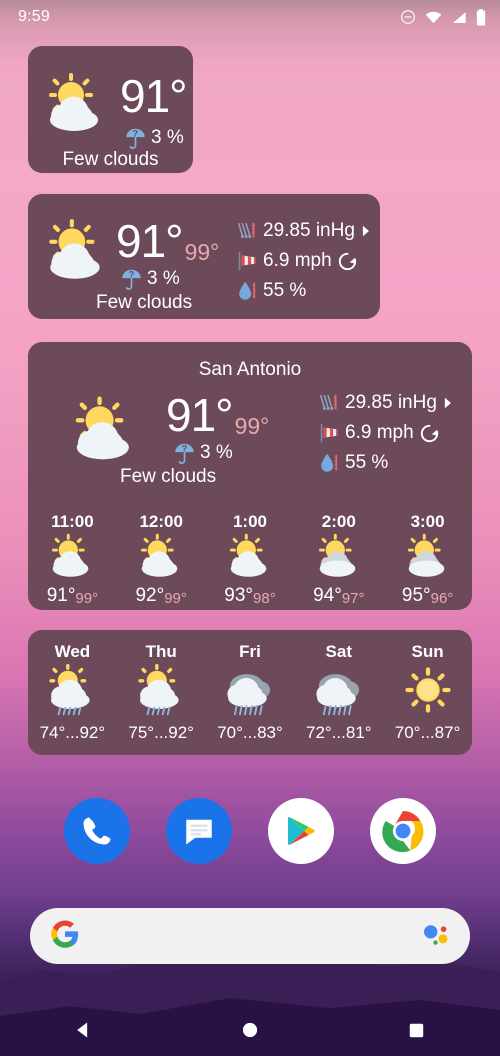  I want to click on hour-feels-like: 98°, so click(264, 598).